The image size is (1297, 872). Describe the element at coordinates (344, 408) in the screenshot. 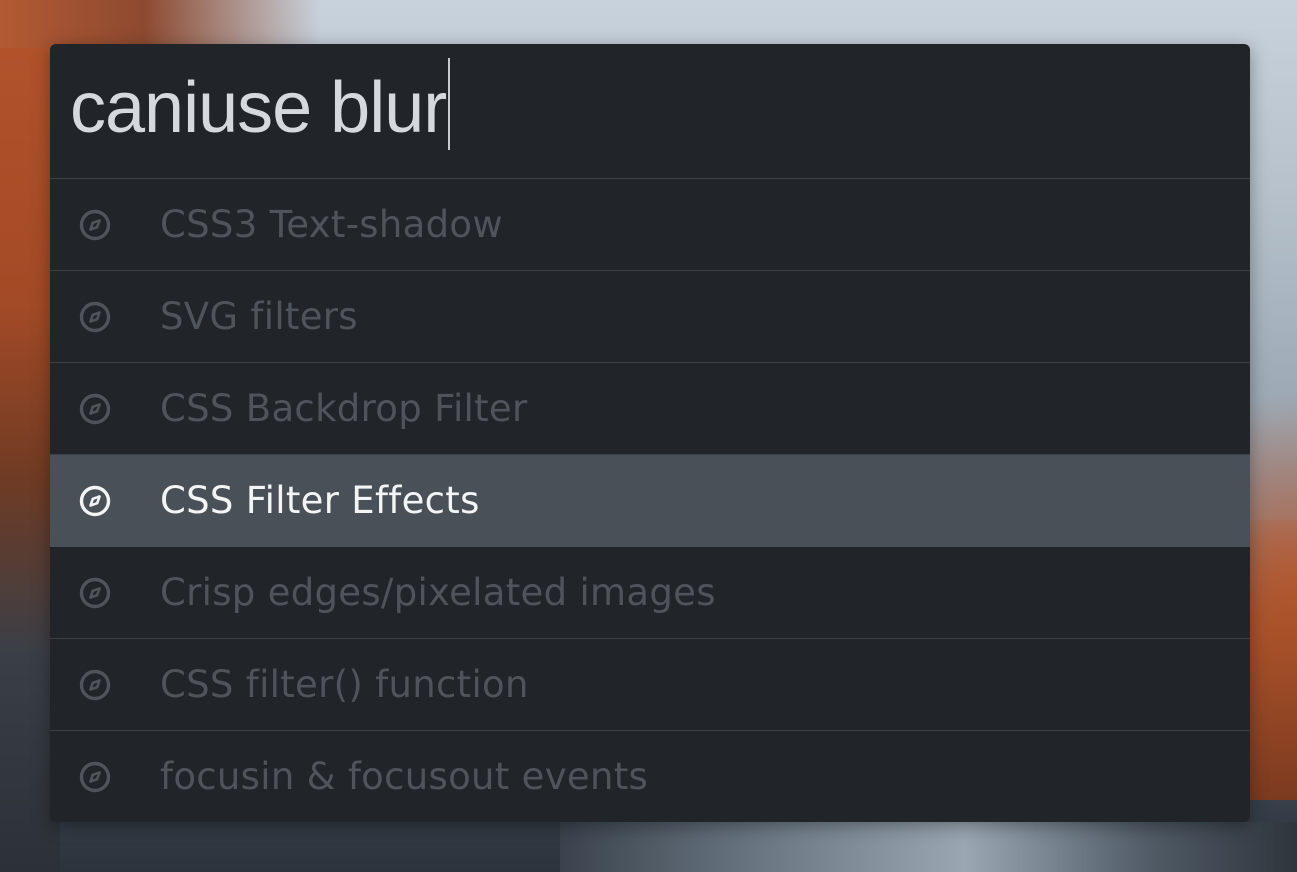

I see `result-label: CSS Backdrop Filter` at that location.